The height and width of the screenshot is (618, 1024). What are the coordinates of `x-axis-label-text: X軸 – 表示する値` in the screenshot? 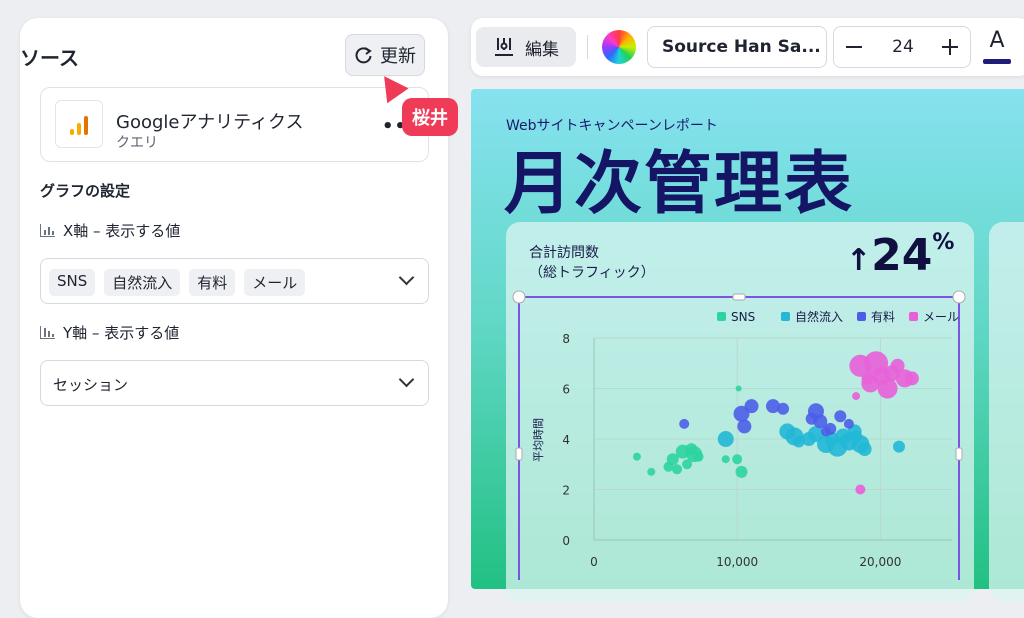 It's located at (122, 231).